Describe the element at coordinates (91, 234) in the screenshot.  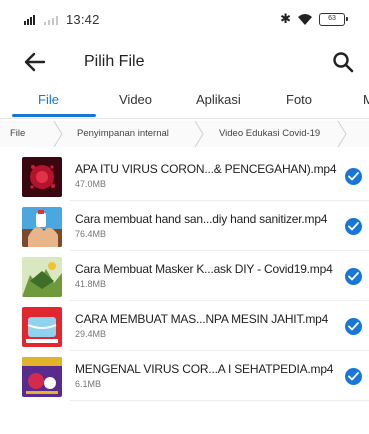
I see `file-size: 76.4MB` at that location.